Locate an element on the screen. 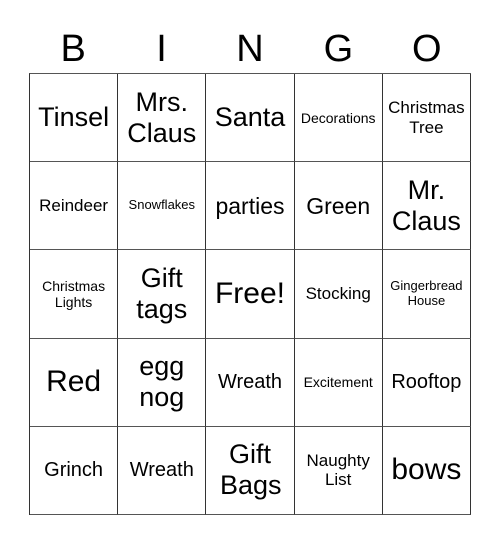 Image resolution: width=500 pixels, height=544 pixels. bingo-cell: Red is located at coordinates (74, 382).